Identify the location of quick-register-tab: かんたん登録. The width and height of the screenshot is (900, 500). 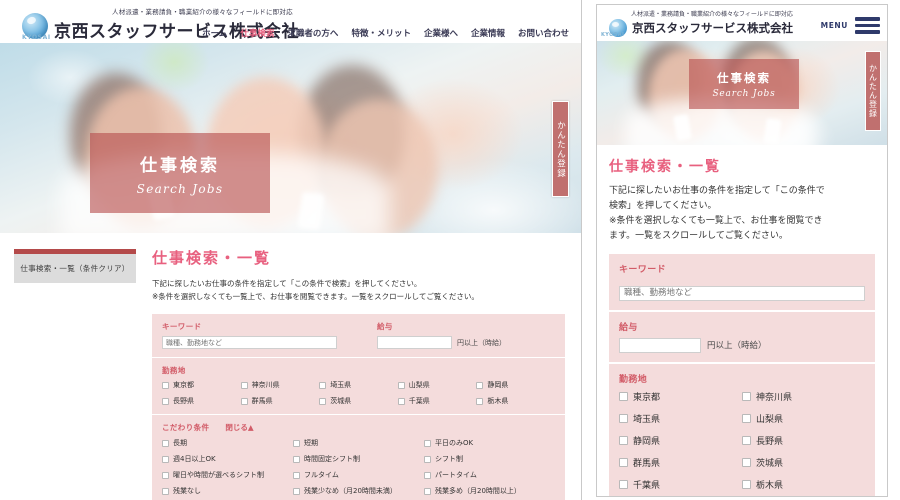
(560, 149).